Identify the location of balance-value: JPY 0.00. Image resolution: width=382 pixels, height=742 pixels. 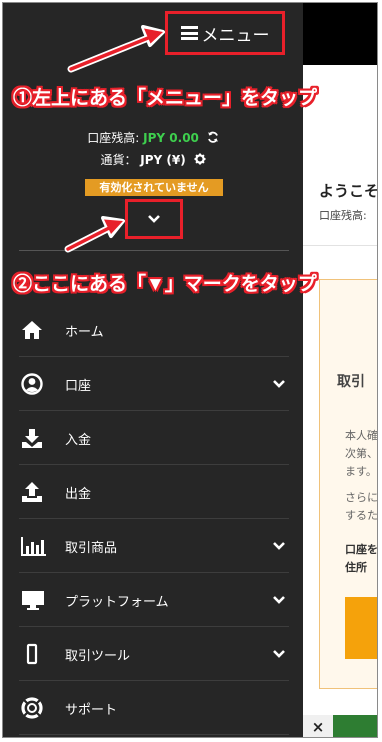
(171, 138).